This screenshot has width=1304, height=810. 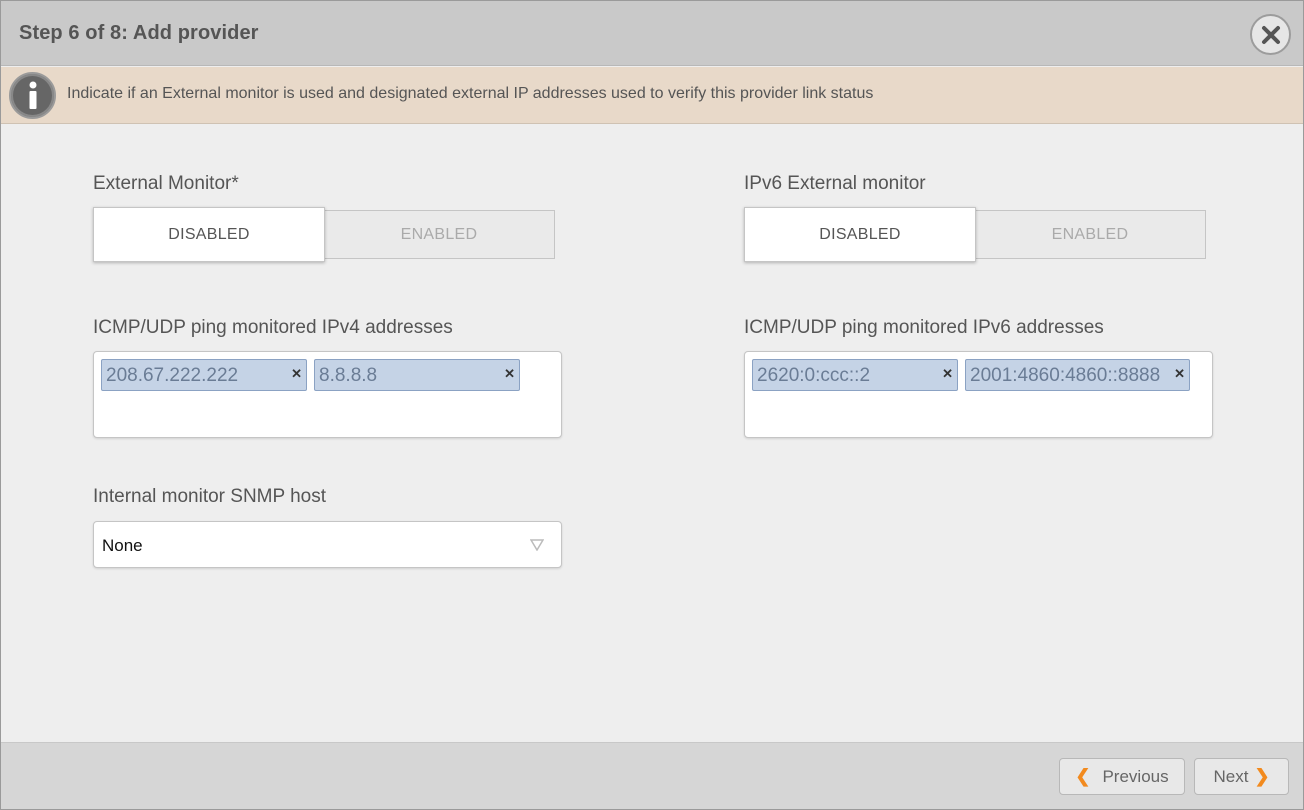 I want to click on info-icon, so click(x=32, y=95).